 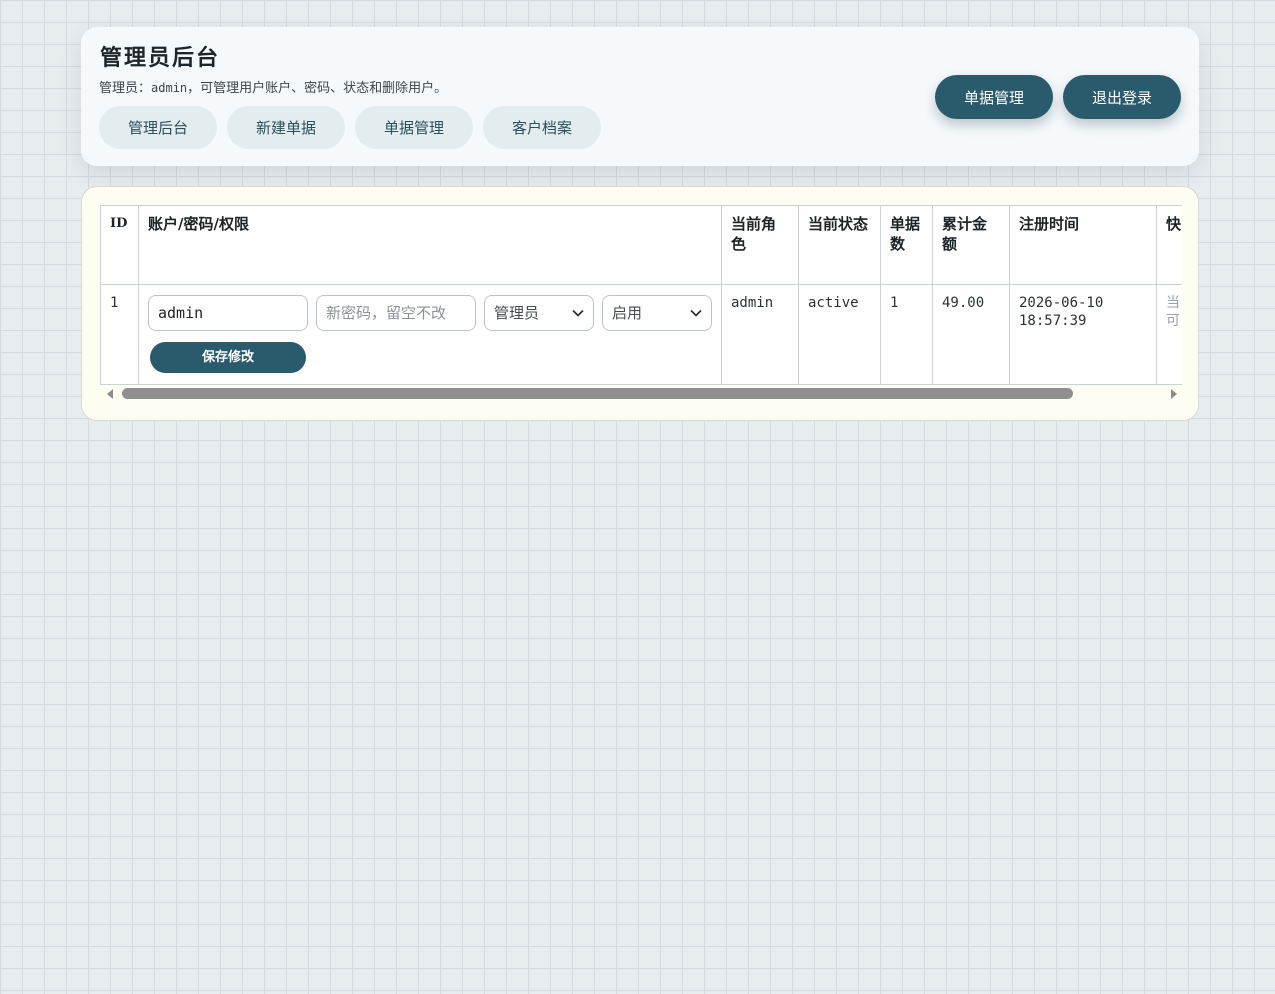 What do you see at coordinates (971, 245) in the screenshot?
I see `column-header-total-amount: 累计金额` at bounding box center [971, 245].